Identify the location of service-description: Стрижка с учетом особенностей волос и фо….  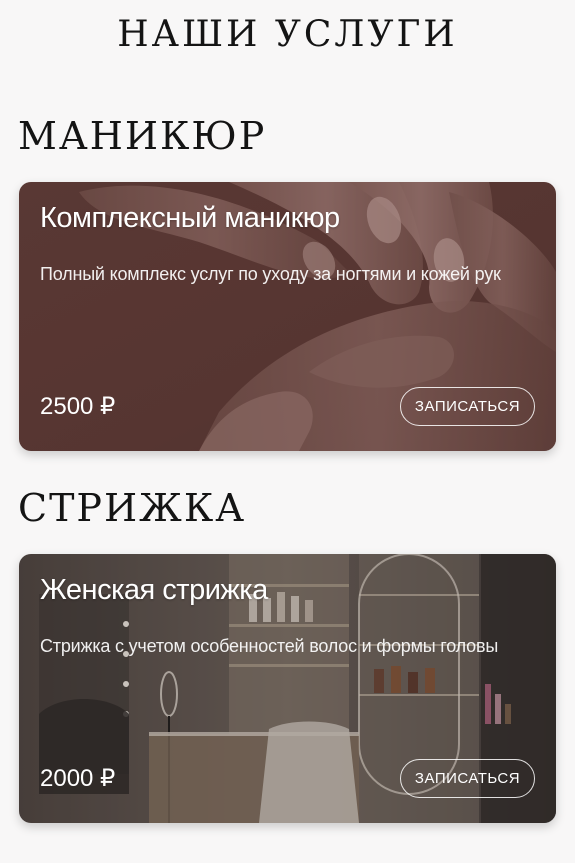
(269, 646).